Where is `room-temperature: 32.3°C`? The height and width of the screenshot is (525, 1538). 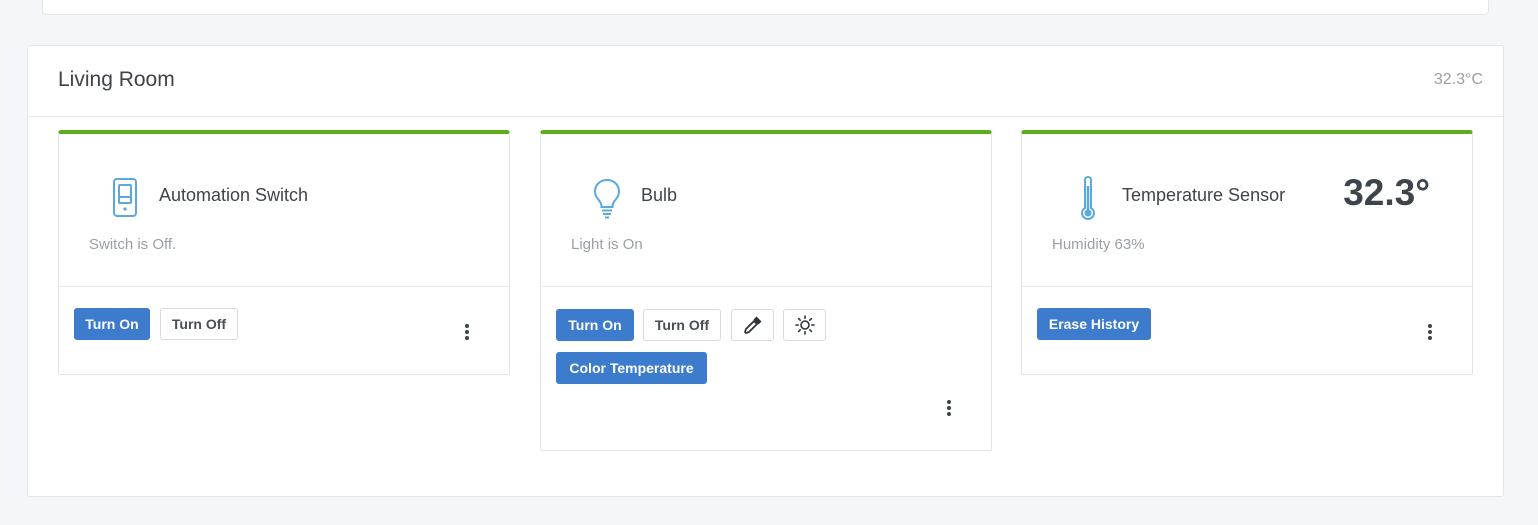
room-temperature: 32.3°C is located at coordinates (1458, 79).